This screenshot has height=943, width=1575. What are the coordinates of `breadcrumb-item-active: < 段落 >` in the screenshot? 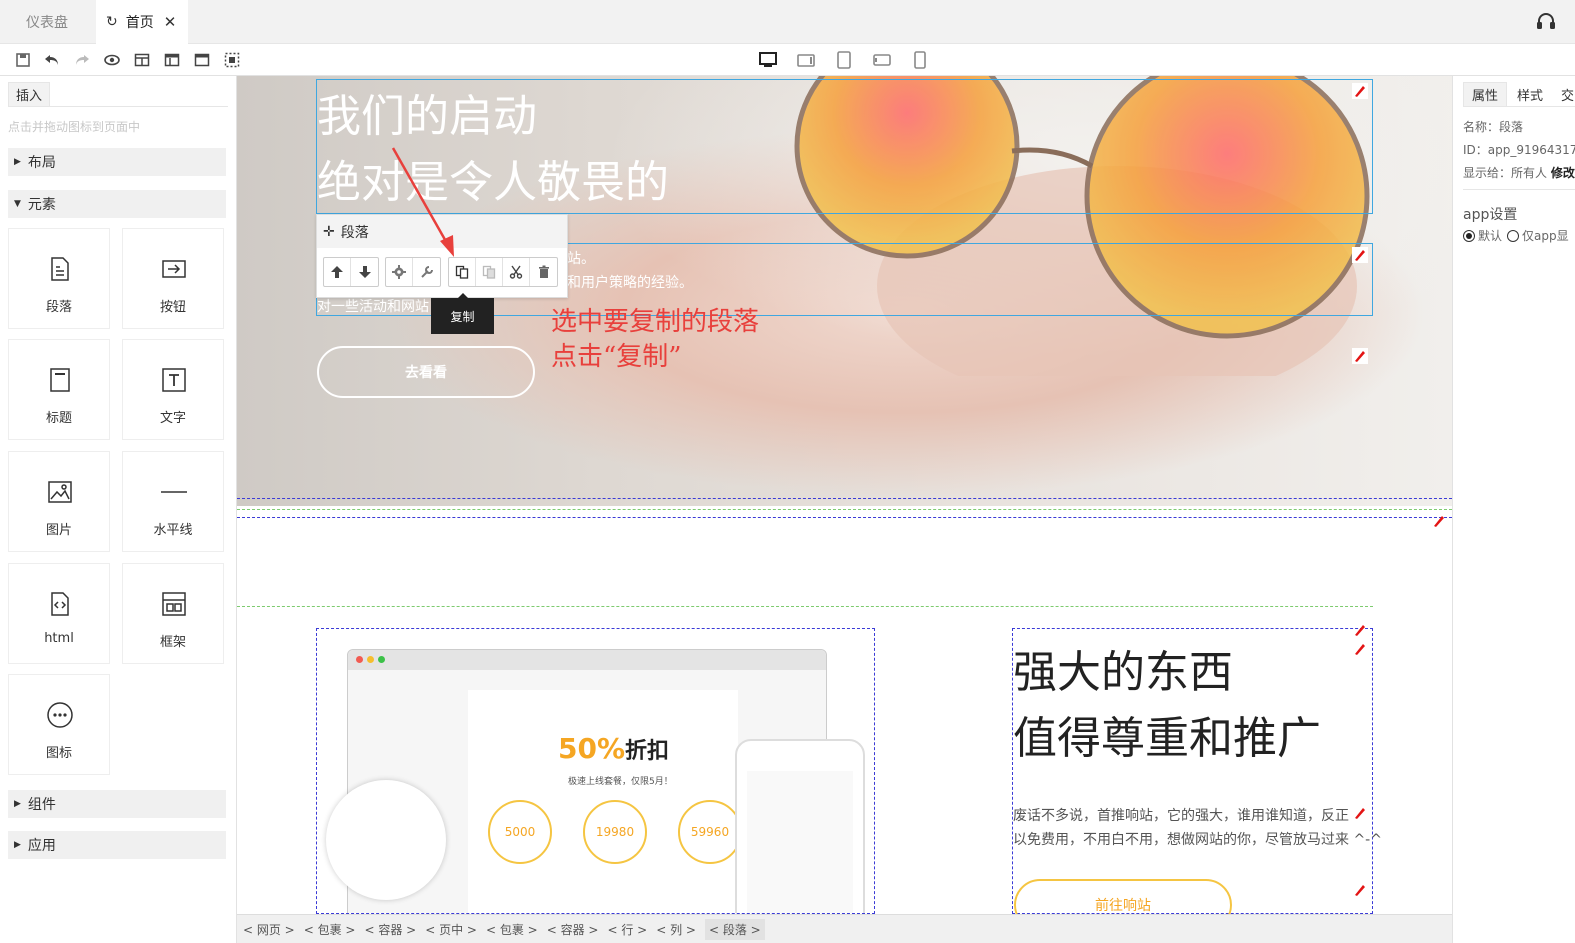 It's located at (735, 929).